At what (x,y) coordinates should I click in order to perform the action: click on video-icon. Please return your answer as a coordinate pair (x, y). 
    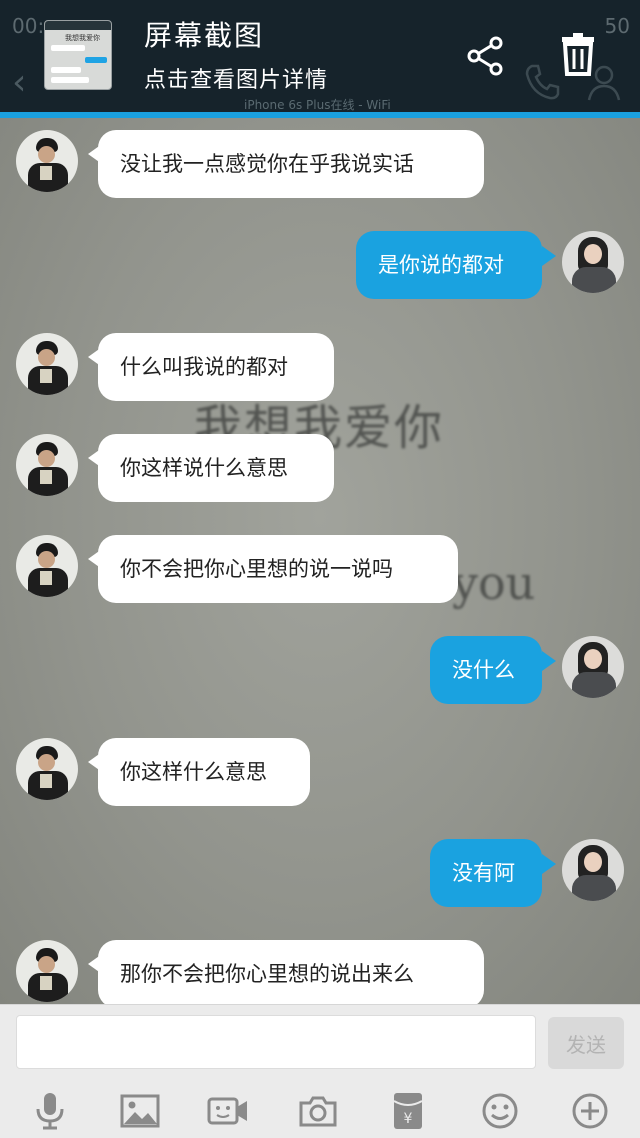
    Looking at the image, I should click on (228, 1111).